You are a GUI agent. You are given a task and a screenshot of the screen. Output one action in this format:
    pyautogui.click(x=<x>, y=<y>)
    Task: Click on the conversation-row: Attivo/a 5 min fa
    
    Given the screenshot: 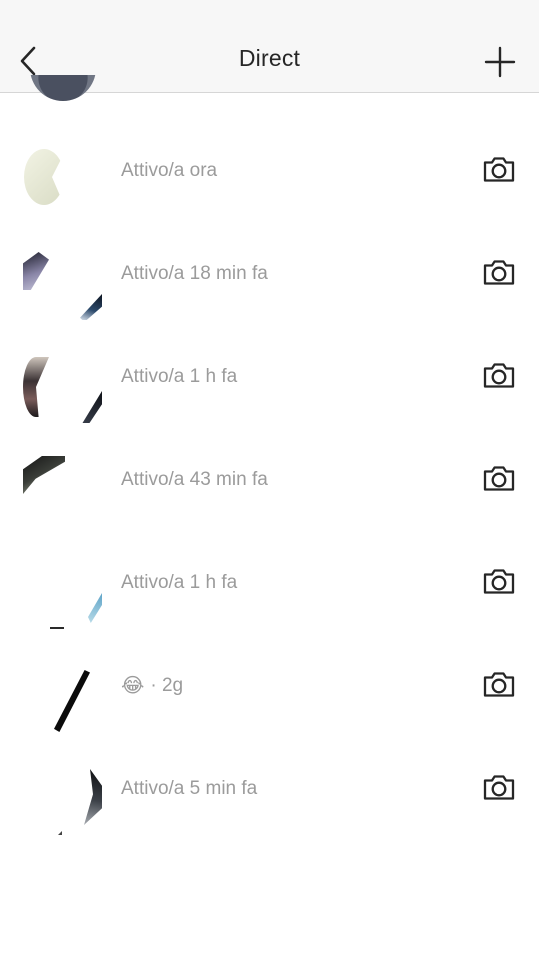 What is the action you would take?
    pyautogui.click(x=269, y=788)
    